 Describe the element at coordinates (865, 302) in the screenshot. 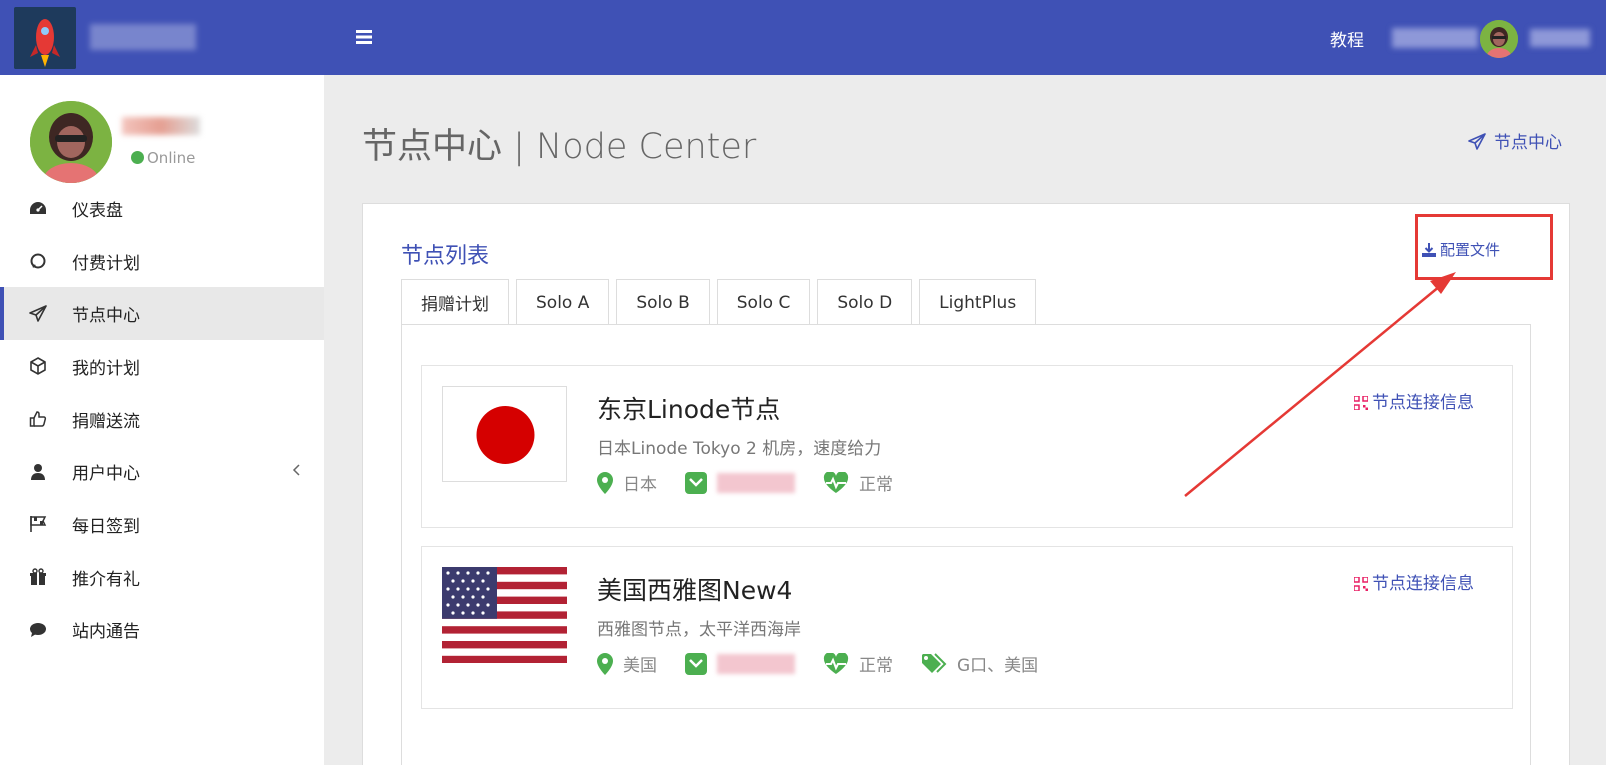

I see `tab-solo-d: Solo D` at that location.